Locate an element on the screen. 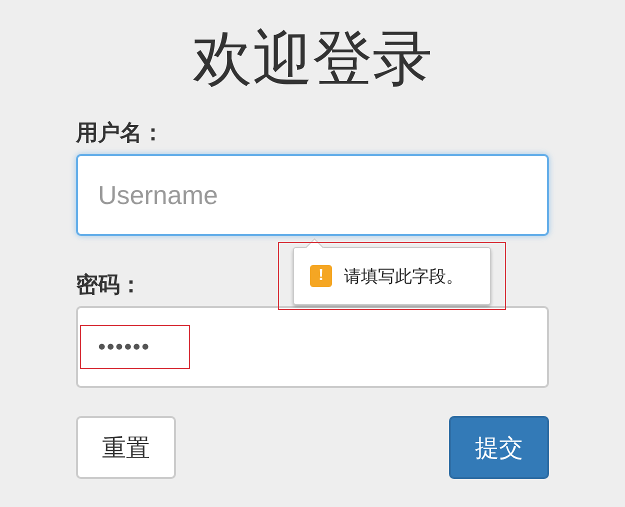 The width and height of the screenshot is (625, 507). password-field: •••••• is located at coordinates (312, 347).